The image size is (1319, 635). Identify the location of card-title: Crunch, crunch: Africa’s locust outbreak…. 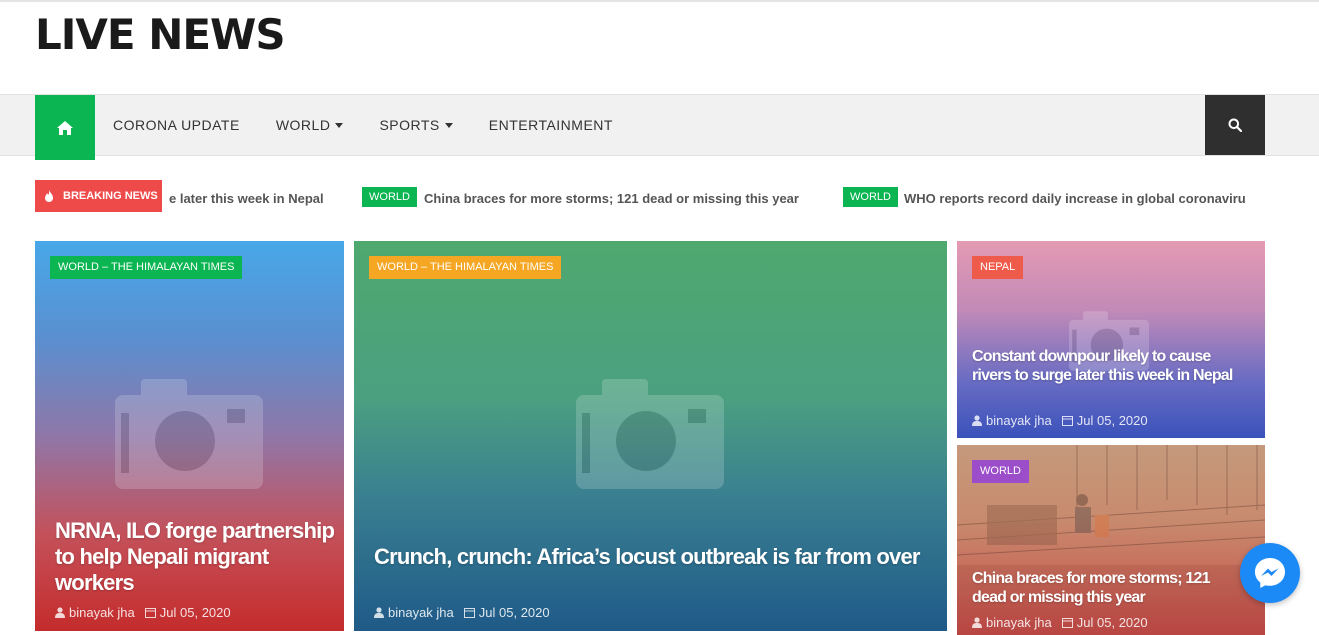
(649, 557).